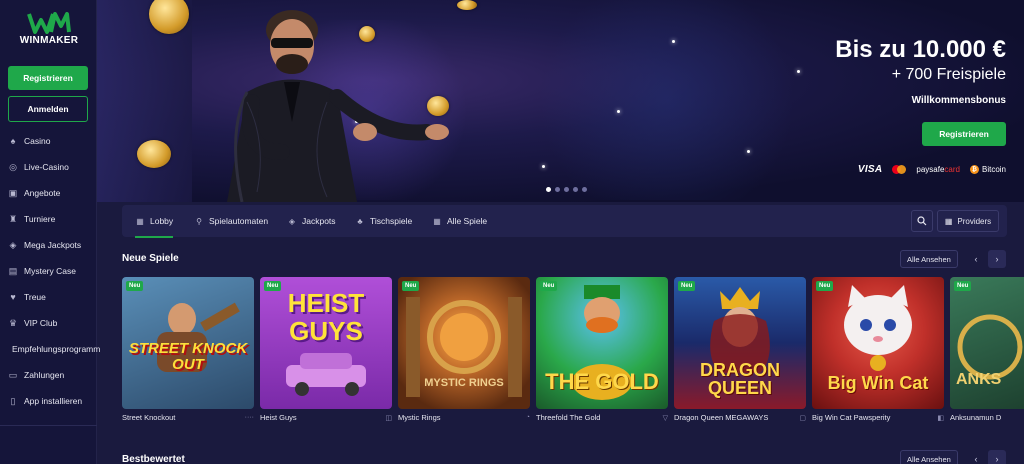 Image resolution: width=1024 pixels, height=464 pixels. Describe the element at coordinates (50, 349) in the screenshot. I see `sidebar-item-referral: Empfehlungsprogramm` at that location.